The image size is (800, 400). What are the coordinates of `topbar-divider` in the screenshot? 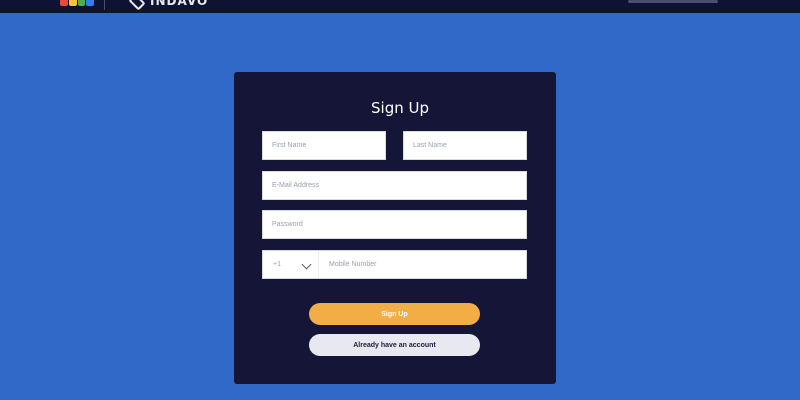 It's located at (104, 5).